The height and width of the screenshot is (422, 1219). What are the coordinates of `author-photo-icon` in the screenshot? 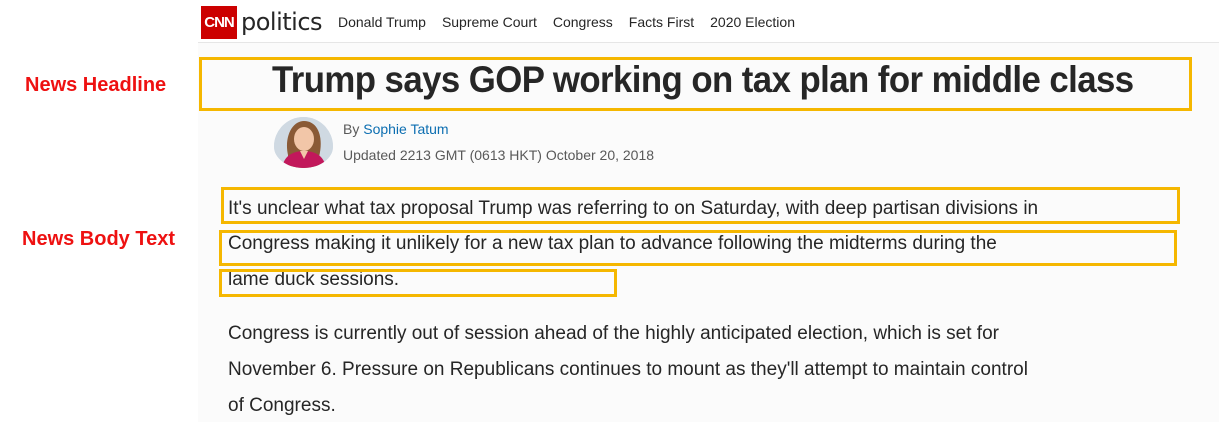 It's located at (303, 142).